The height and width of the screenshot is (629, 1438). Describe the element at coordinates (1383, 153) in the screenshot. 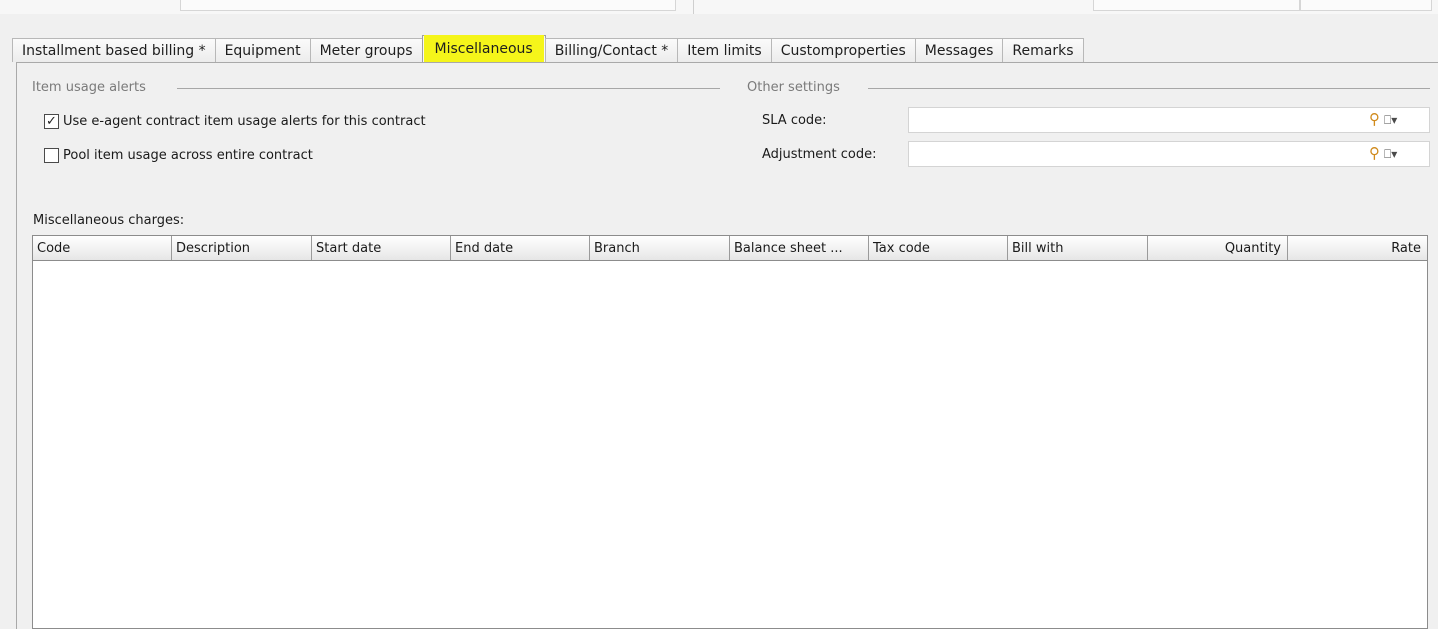

I see `adjustment-code-lookup: ⚲ ⎕▾` at that location.